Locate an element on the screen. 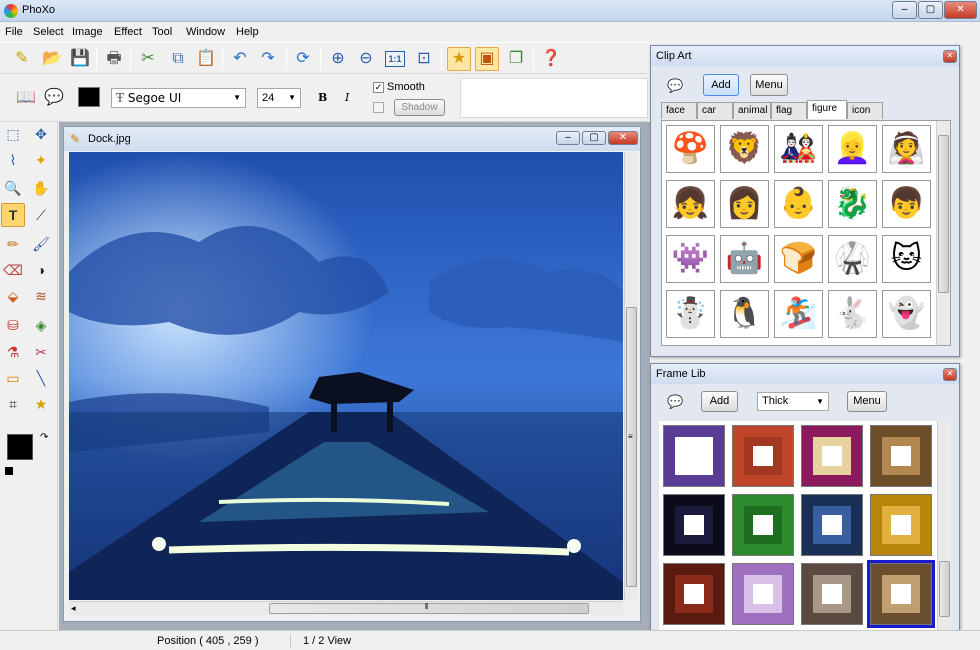  framelib-close-button: ✕ is located at coordinates (950, 374).